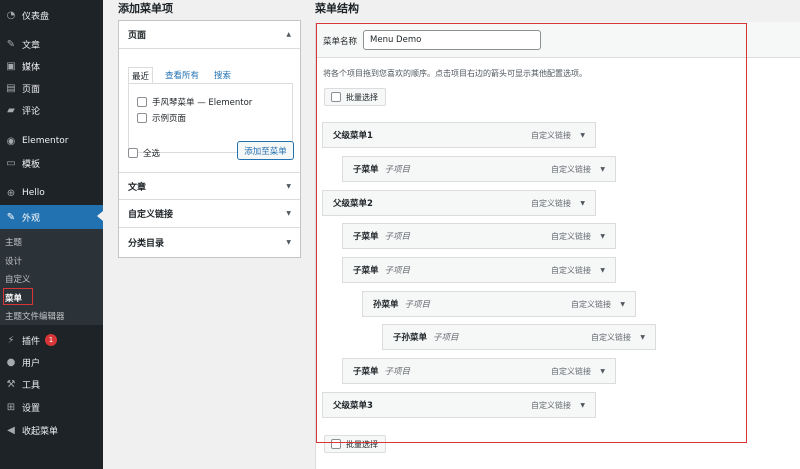 This screenshot has height=469, width=800. What do you see at coordinates (141, 75) in the screenshot?
I see `tab-recent: 最近` at bounding box center [141, 75].